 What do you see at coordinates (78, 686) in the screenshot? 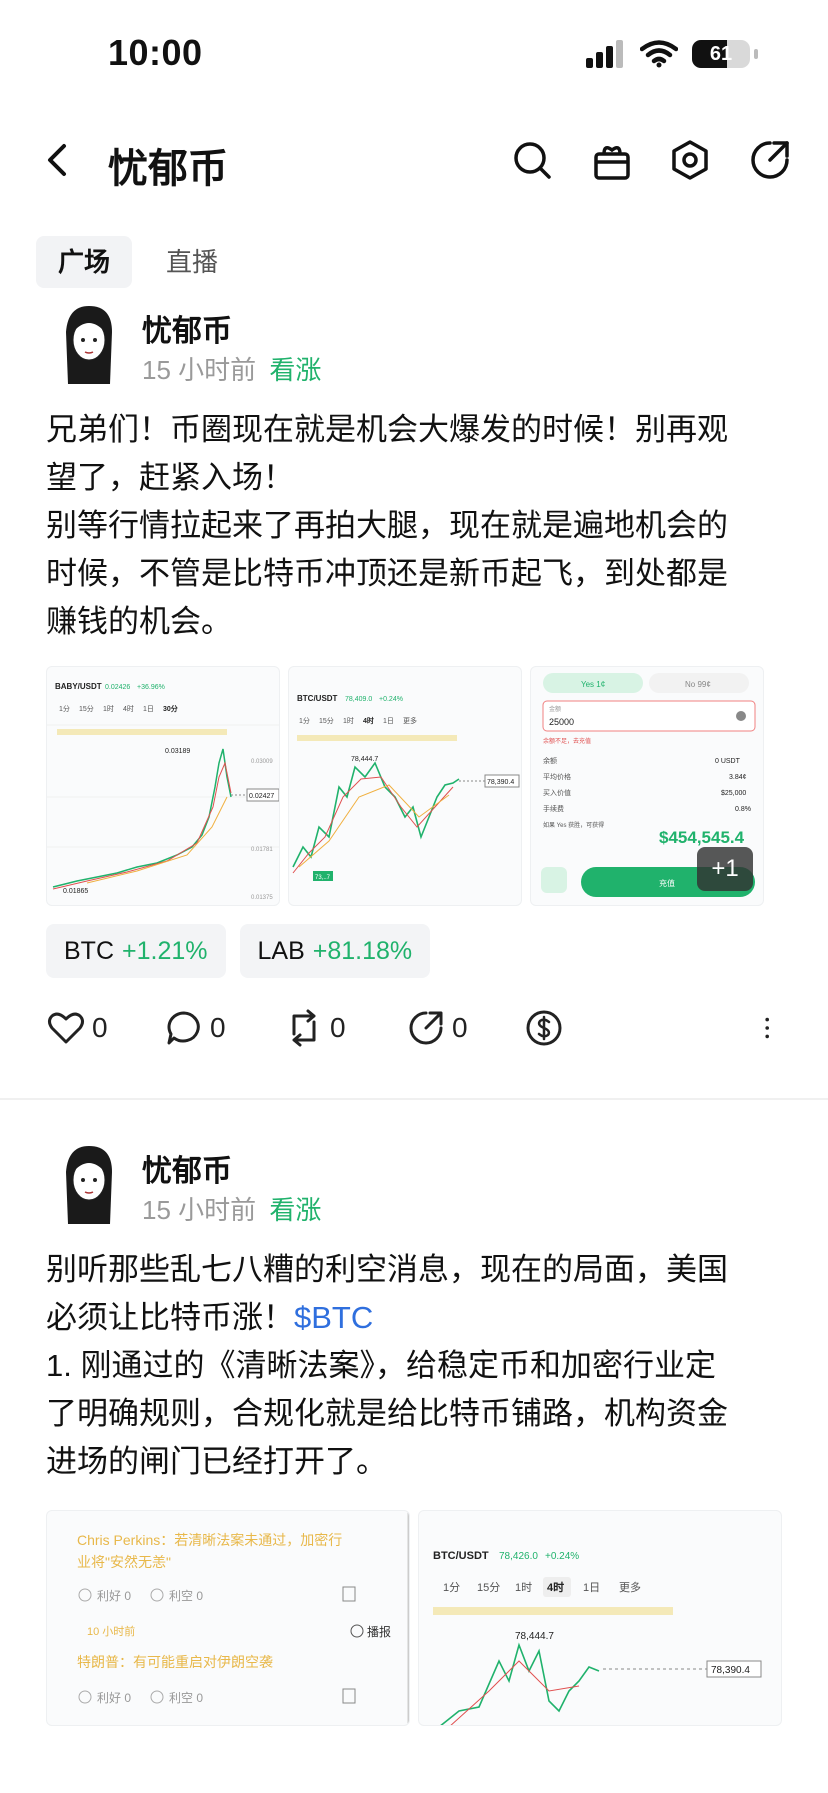
I see `thumb-pair: BABY/USDT` at bounding box center [78, 686].